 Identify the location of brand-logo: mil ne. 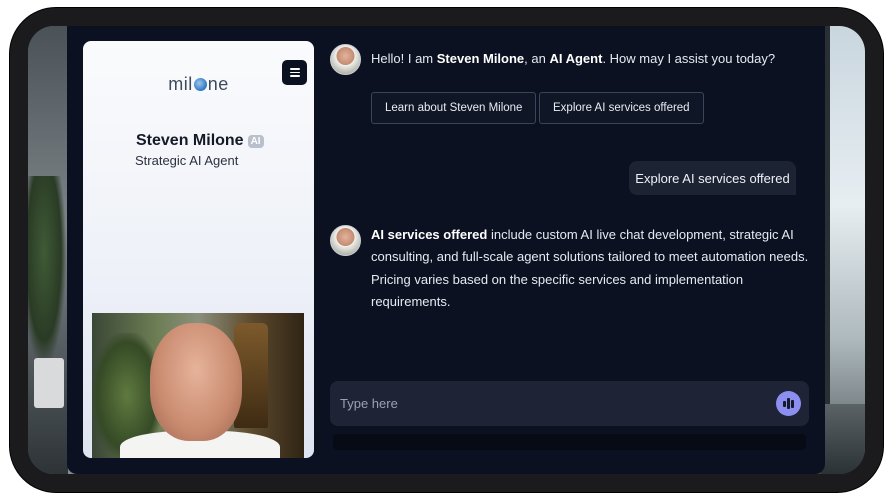
(198, 84).